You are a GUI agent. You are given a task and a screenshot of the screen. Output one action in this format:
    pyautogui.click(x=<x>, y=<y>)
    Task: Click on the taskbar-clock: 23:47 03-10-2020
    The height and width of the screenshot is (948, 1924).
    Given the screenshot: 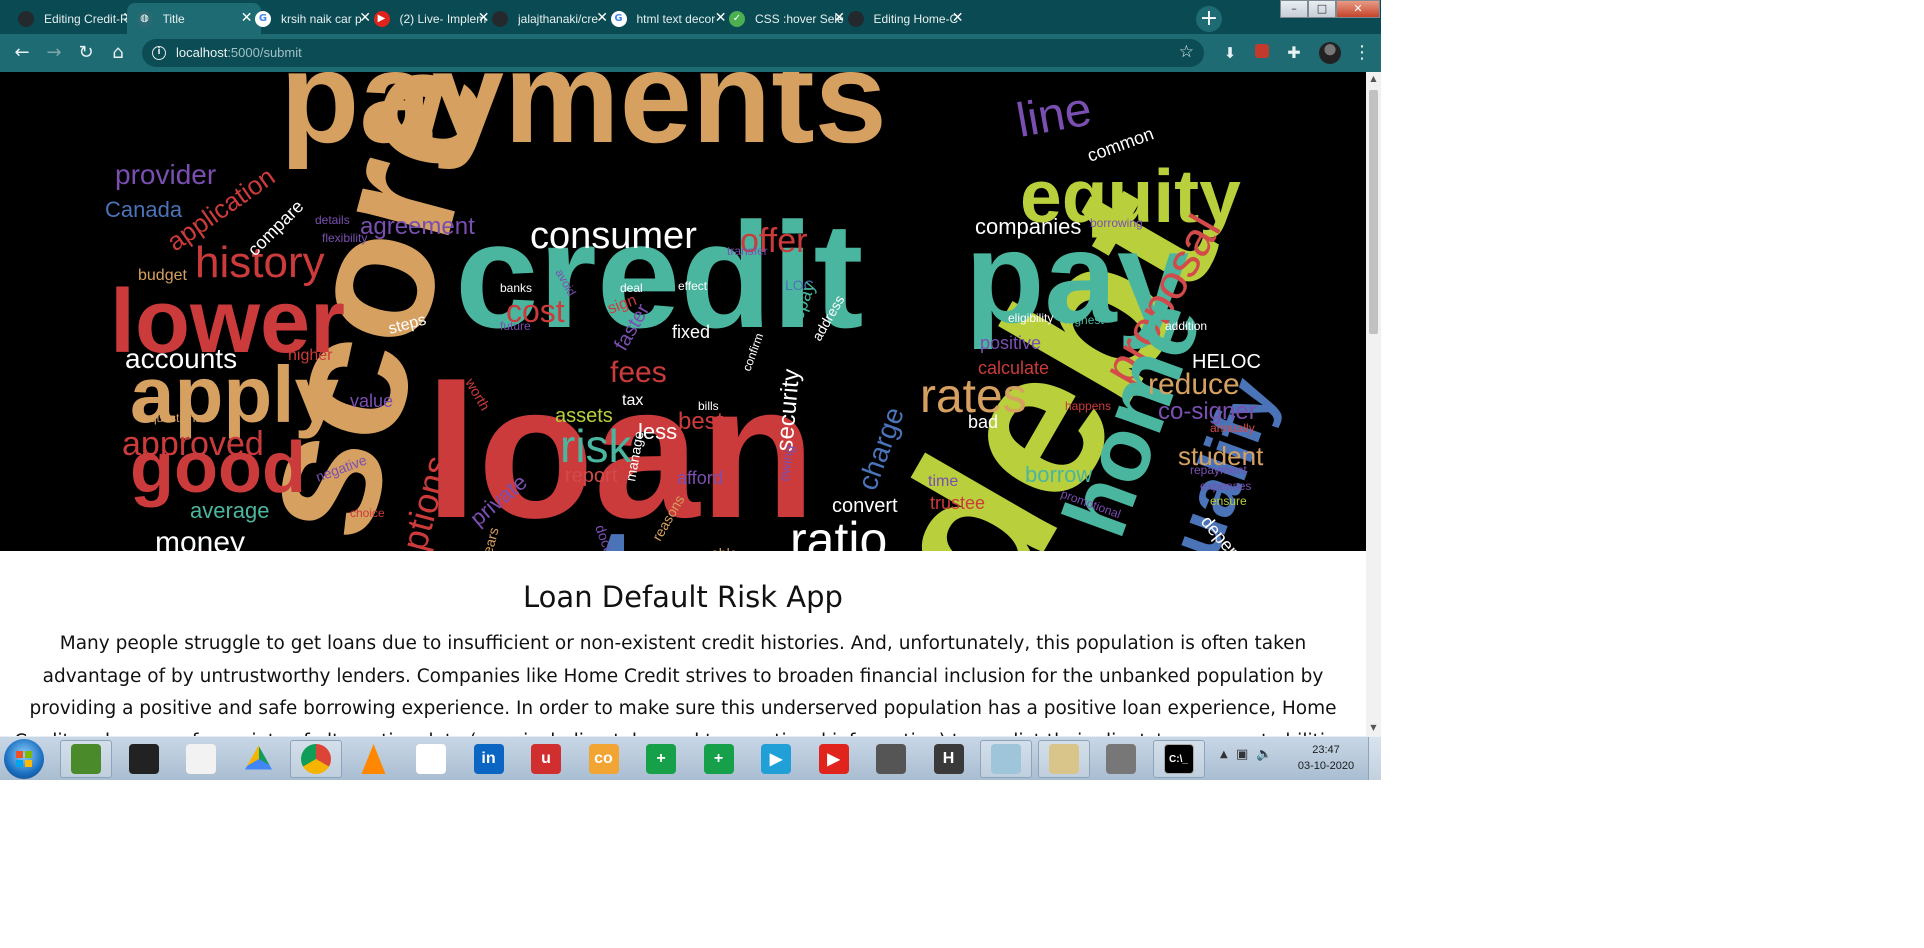 What is the action you would take?
    pyautogui.click(x=1326, y=758)
    